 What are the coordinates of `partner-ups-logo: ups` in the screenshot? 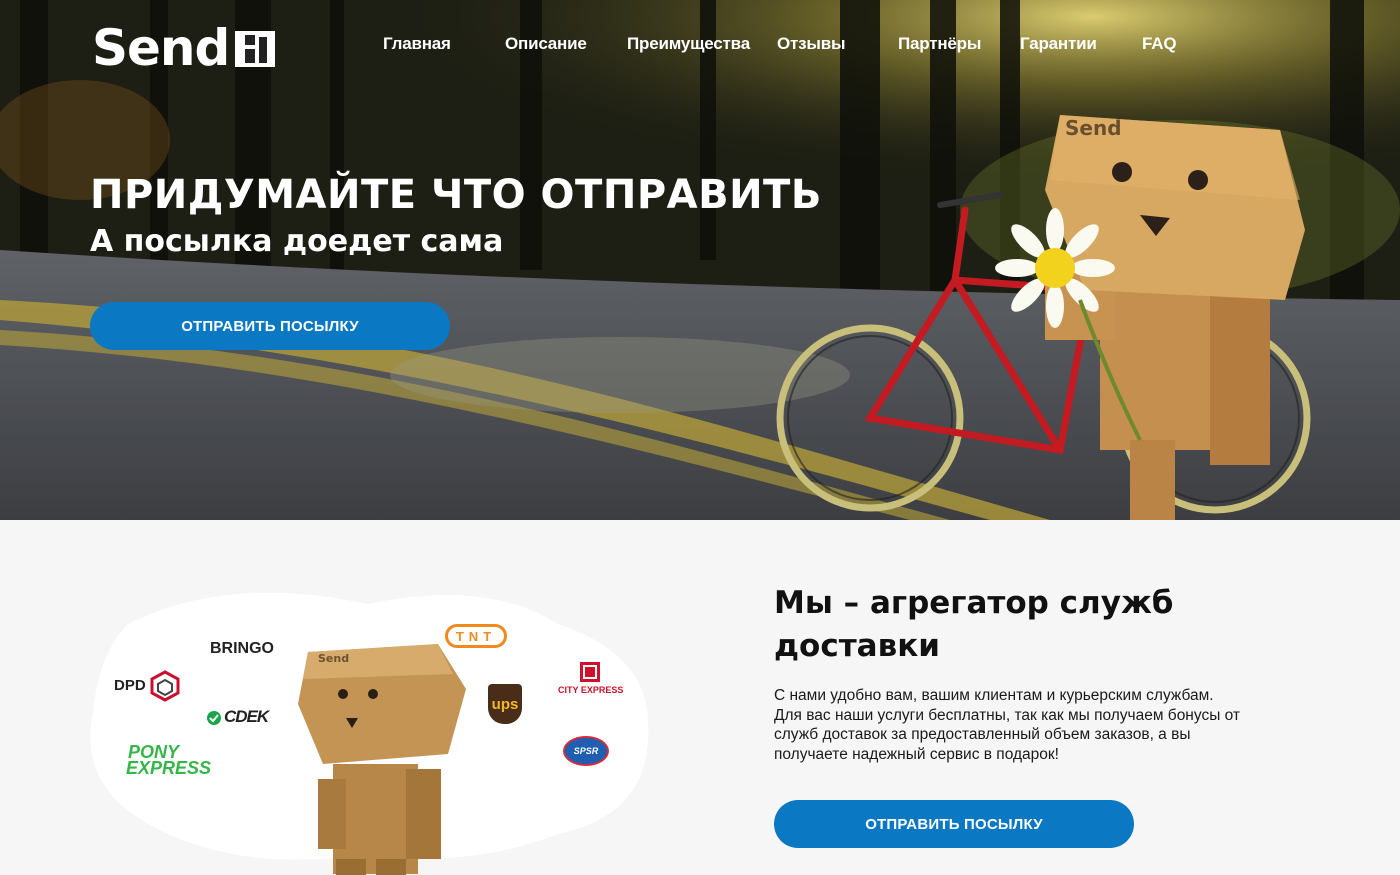 It's located at (505, 704).